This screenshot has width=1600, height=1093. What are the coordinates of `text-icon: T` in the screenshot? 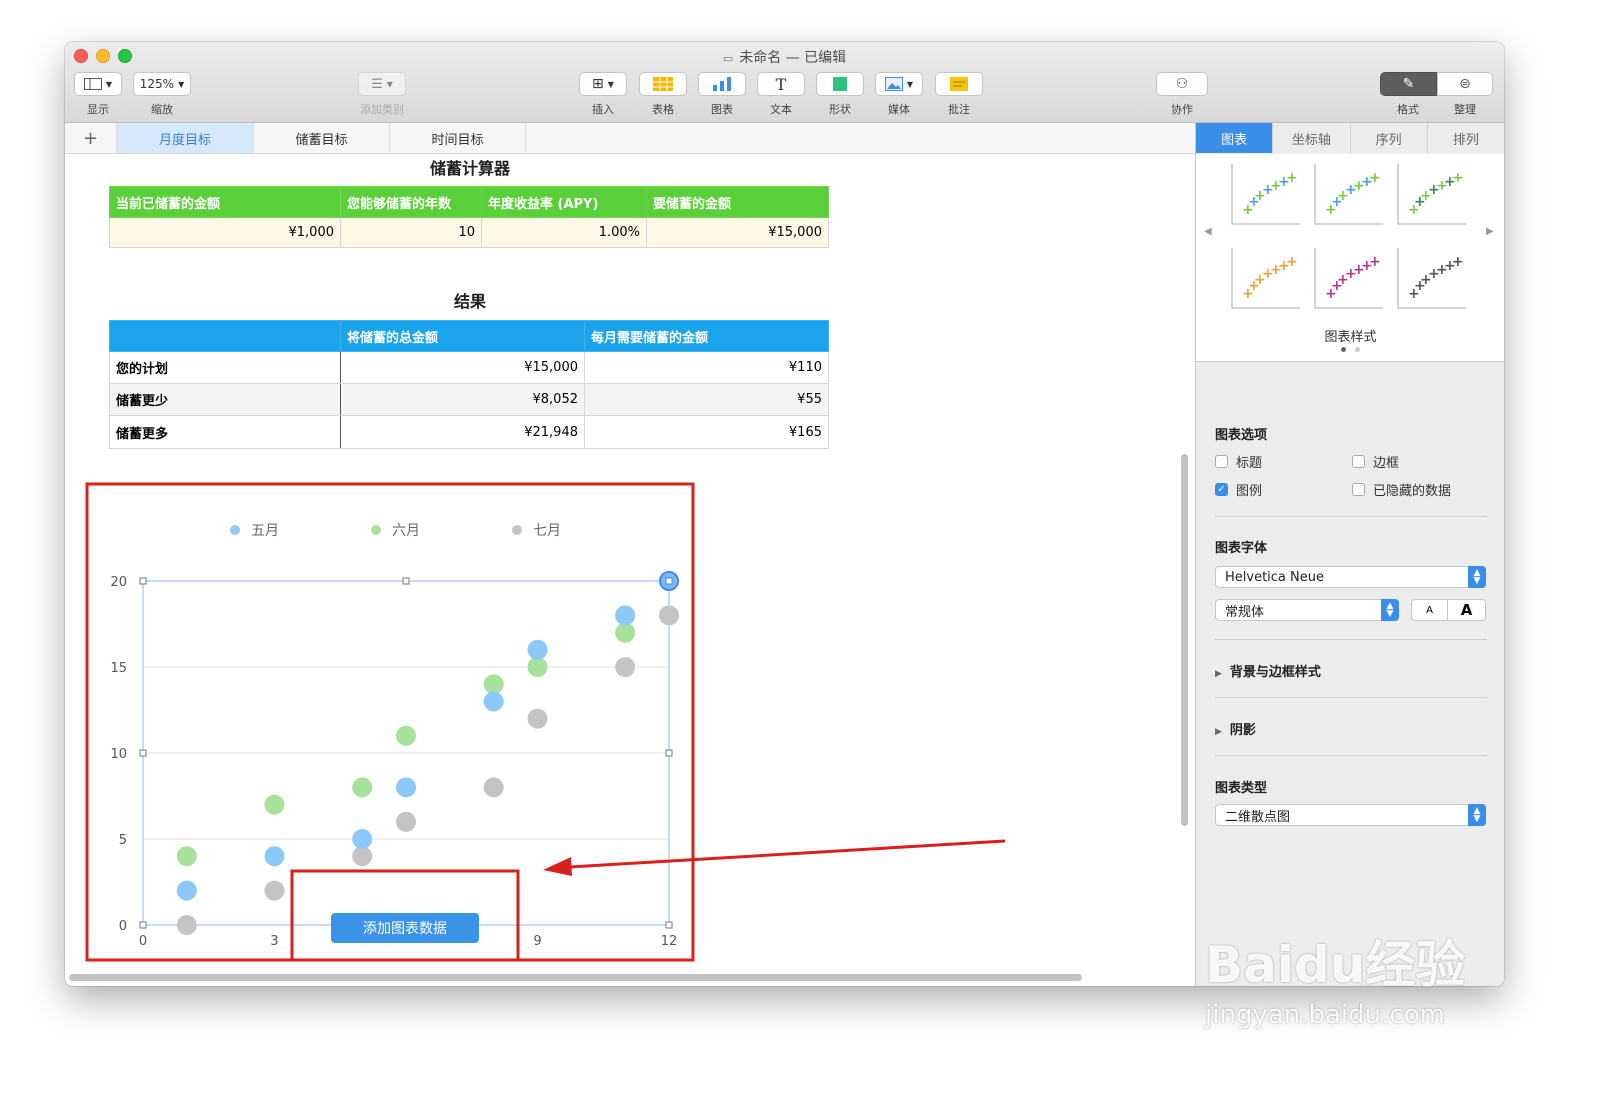 It's located at (781, 84).